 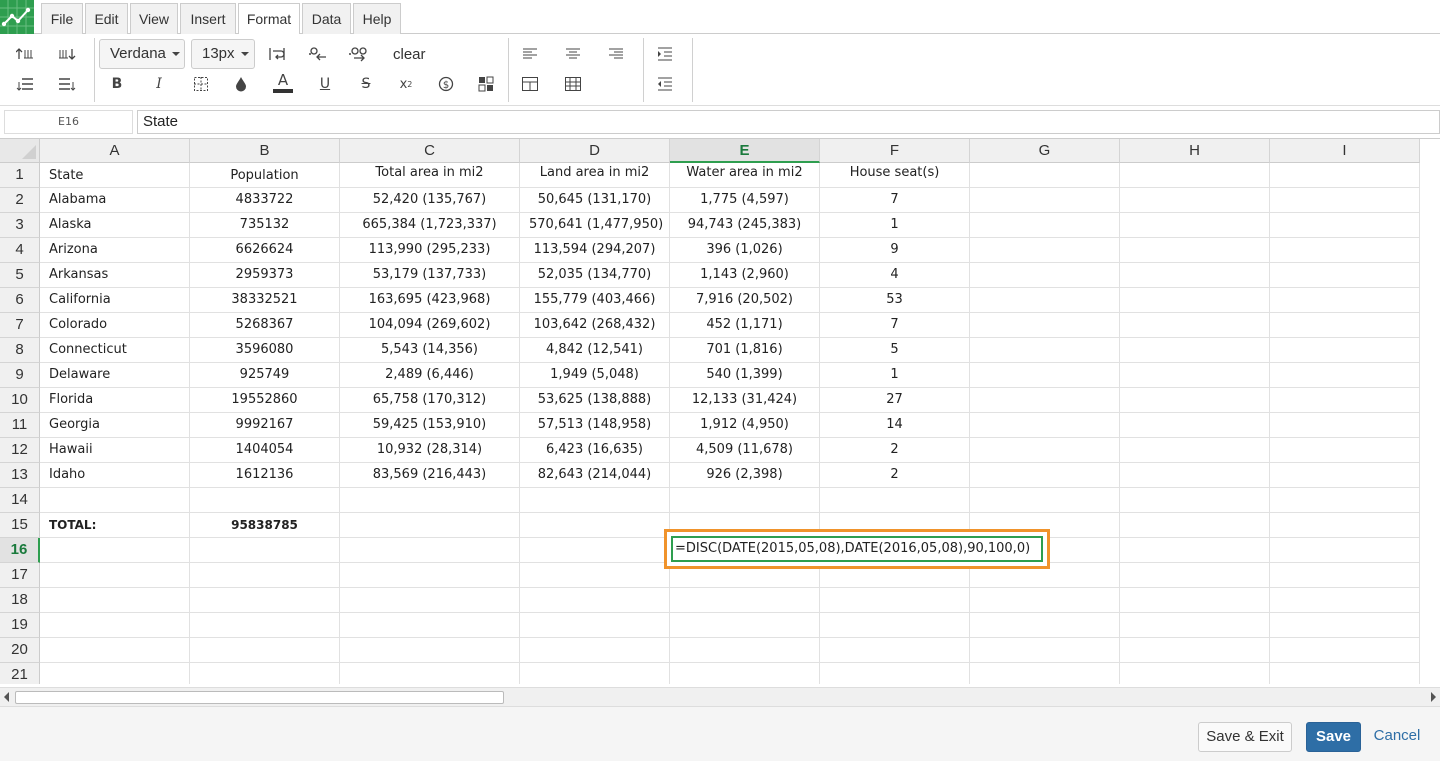 What do you see at coordinates (1045, 151) in the screenshot?
I see `column-header-g: G` at bounding box center [1045, 151].